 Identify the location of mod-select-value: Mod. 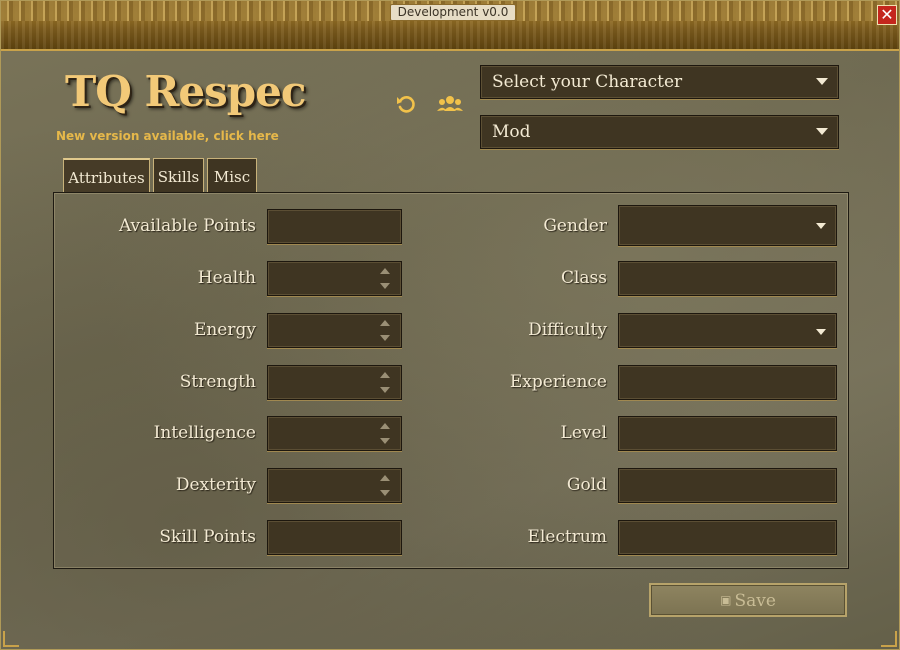
(511, 132).